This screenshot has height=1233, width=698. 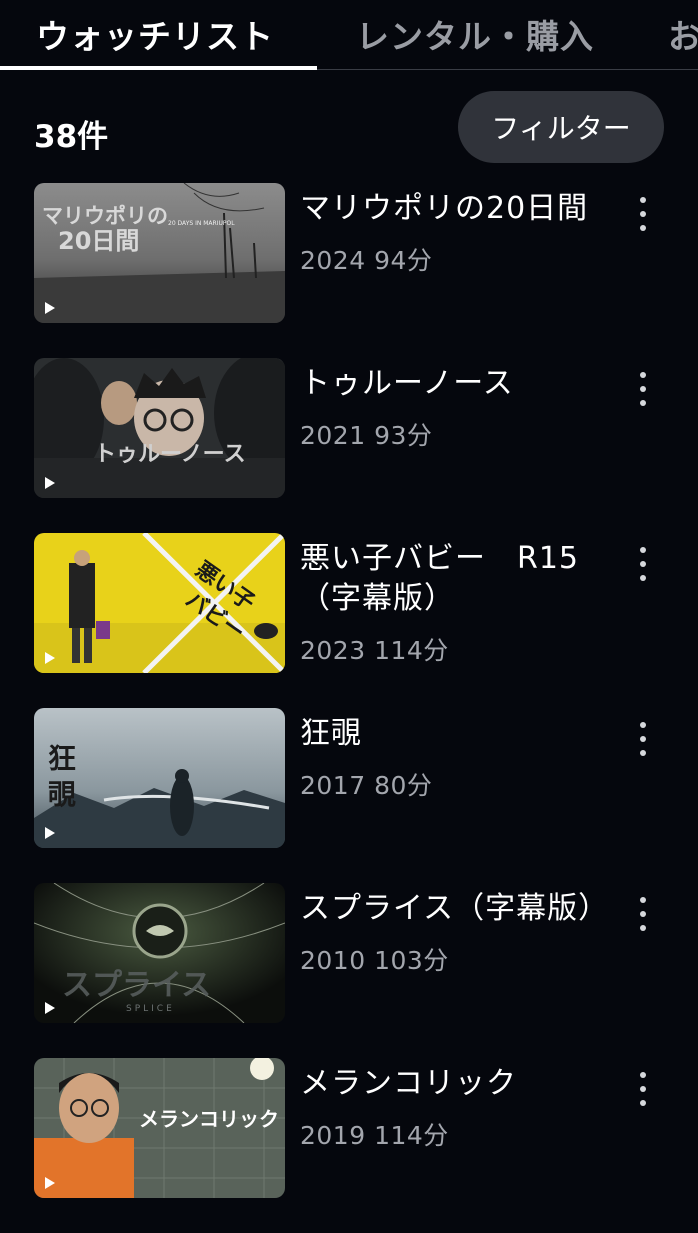 I want to click on thumbnail: トゥルーノース, so click(x=159, y=428).